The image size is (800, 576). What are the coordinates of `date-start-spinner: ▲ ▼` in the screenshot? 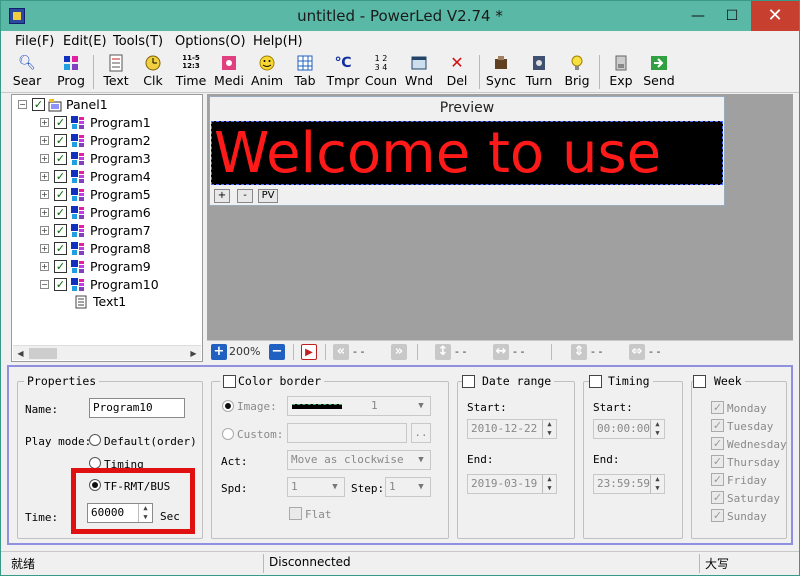 It's located at (549, 429).